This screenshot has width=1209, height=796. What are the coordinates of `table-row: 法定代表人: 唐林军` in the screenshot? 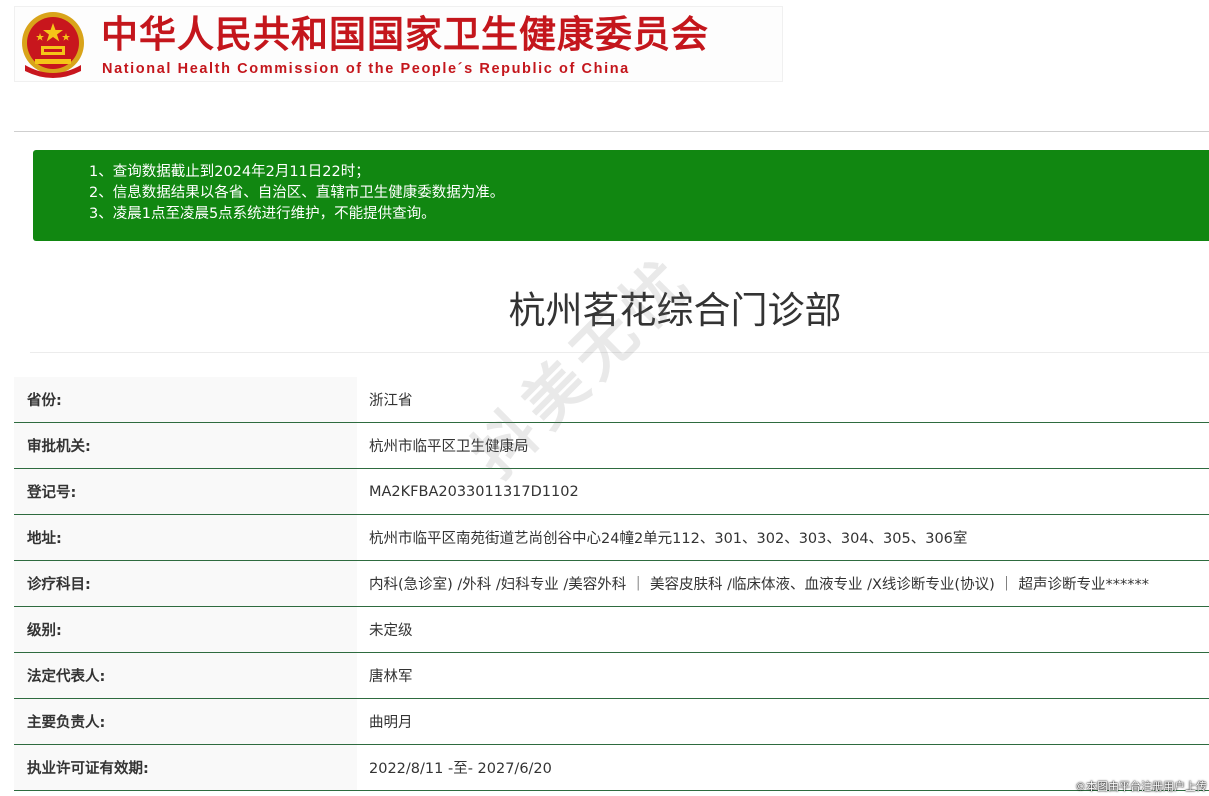 It's located at (611, 675).